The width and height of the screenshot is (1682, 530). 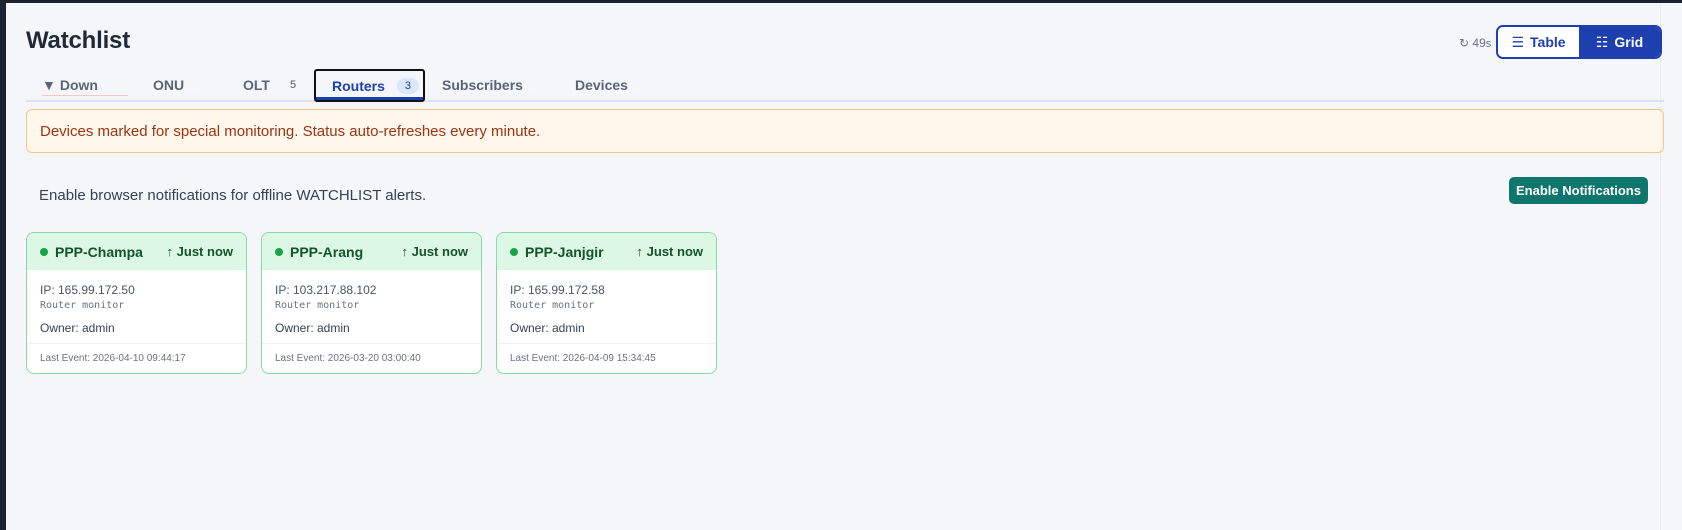 What do you see at coordinates (256, 85) in the screenshot?
I see `tab-olt-label: OLT` at bounding box center [256, 85].